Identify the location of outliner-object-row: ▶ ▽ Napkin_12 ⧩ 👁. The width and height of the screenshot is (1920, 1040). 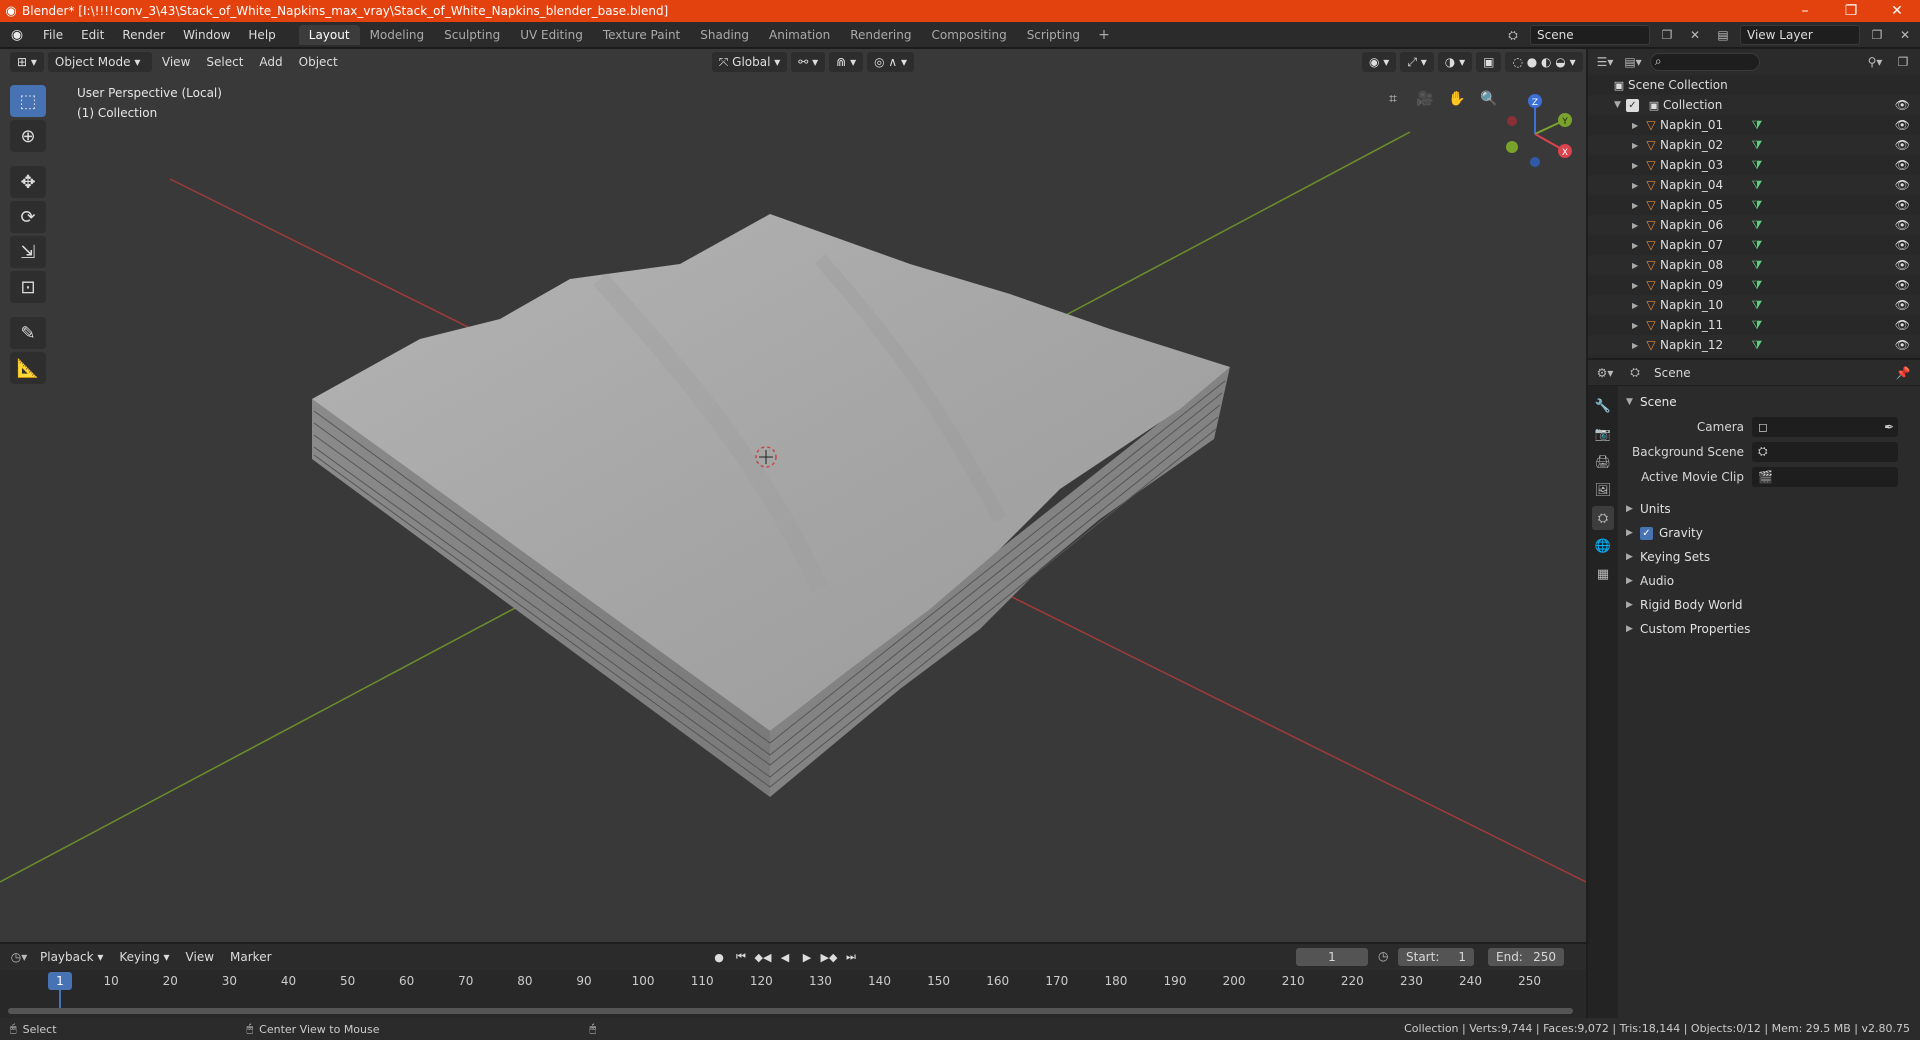
(1754, 345).